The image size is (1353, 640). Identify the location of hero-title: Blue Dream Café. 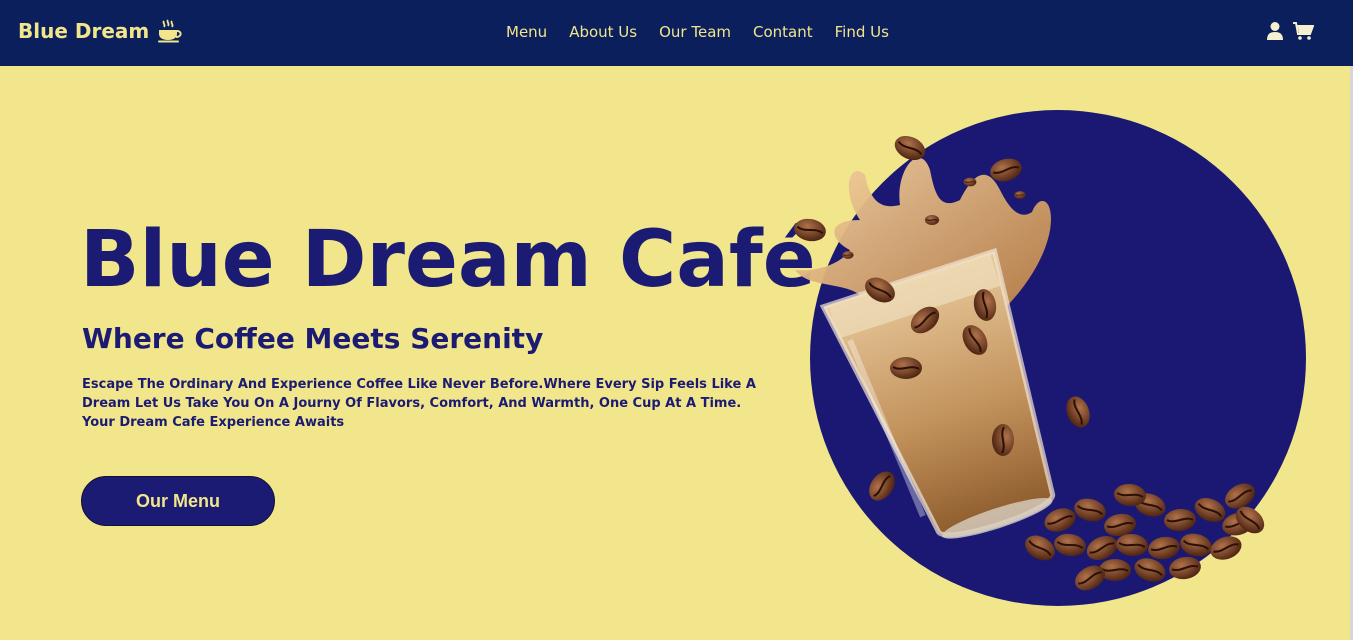
(448, 260).